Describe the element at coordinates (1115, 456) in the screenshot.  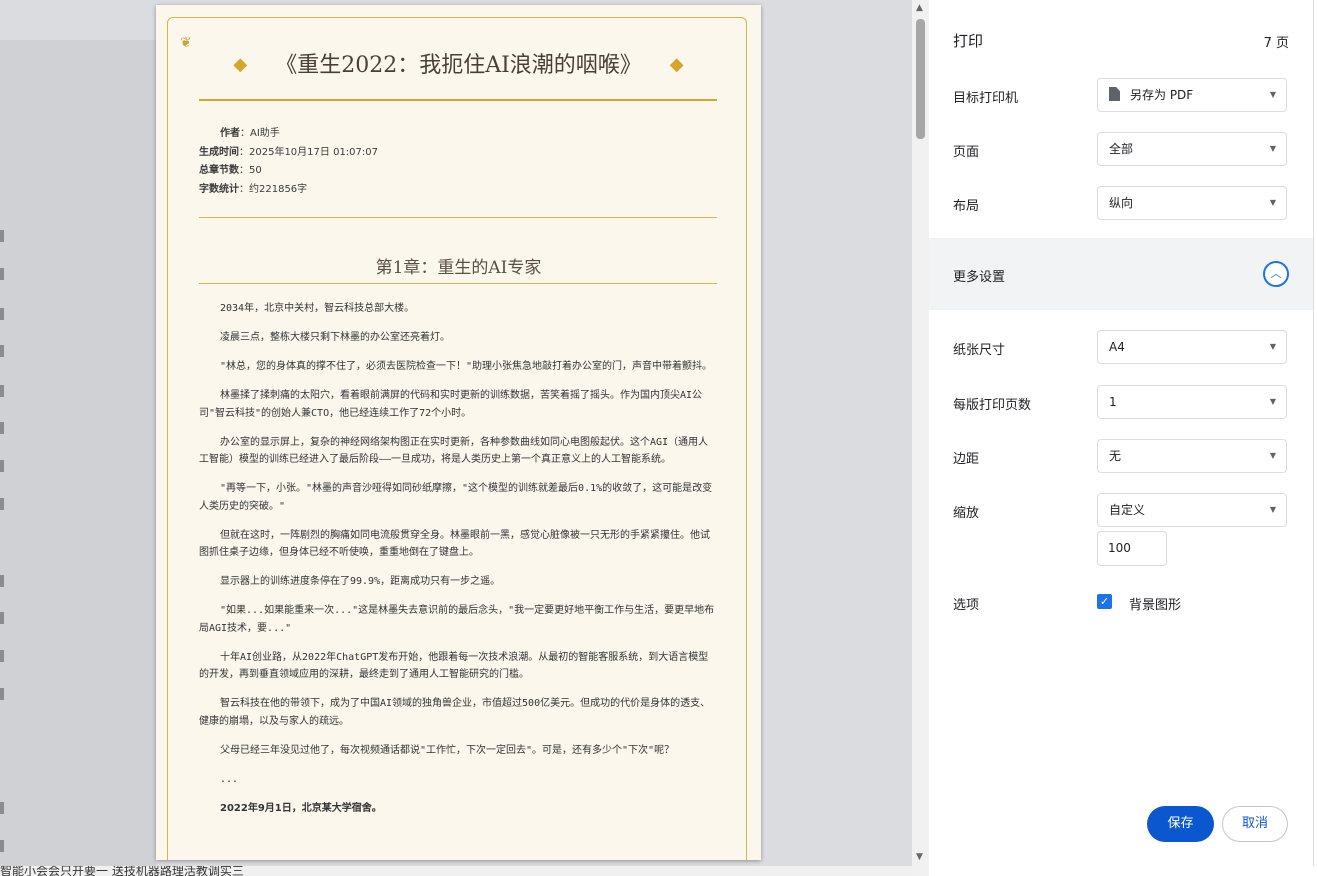
I see `margins-value: 无` at that location.